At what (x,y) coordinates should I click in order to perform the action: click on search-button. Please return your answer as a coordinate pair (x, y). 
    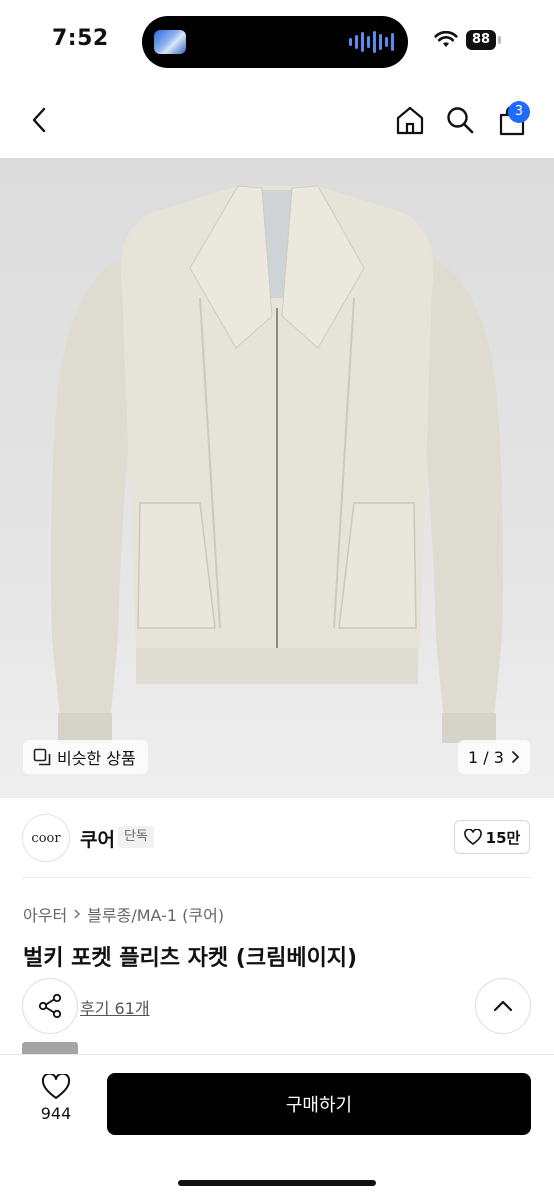
    Looking at the image, I should click on (460, 120).